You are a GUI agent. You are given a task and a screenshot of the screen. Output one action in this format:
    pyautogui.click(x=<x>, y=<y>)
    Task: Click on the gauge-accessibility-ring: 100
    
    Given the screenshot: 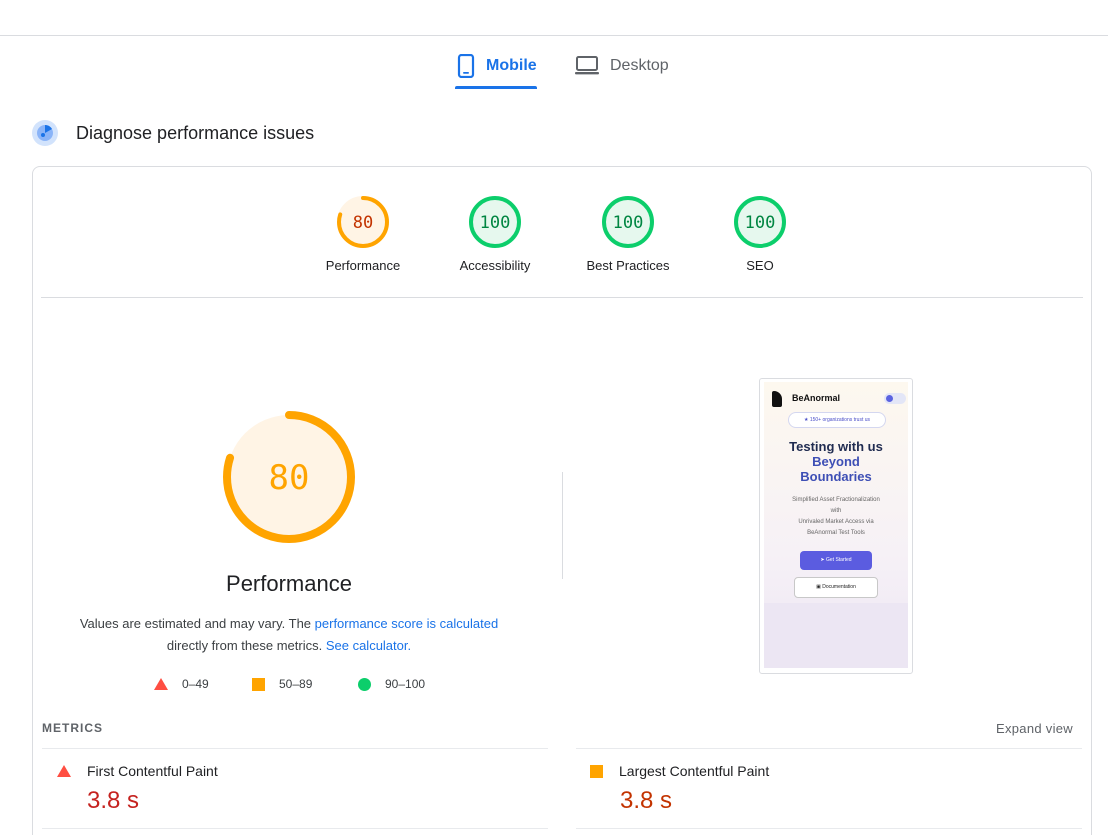 What is the action you would take?
    pyautogui.click(x=495, y=222)
    